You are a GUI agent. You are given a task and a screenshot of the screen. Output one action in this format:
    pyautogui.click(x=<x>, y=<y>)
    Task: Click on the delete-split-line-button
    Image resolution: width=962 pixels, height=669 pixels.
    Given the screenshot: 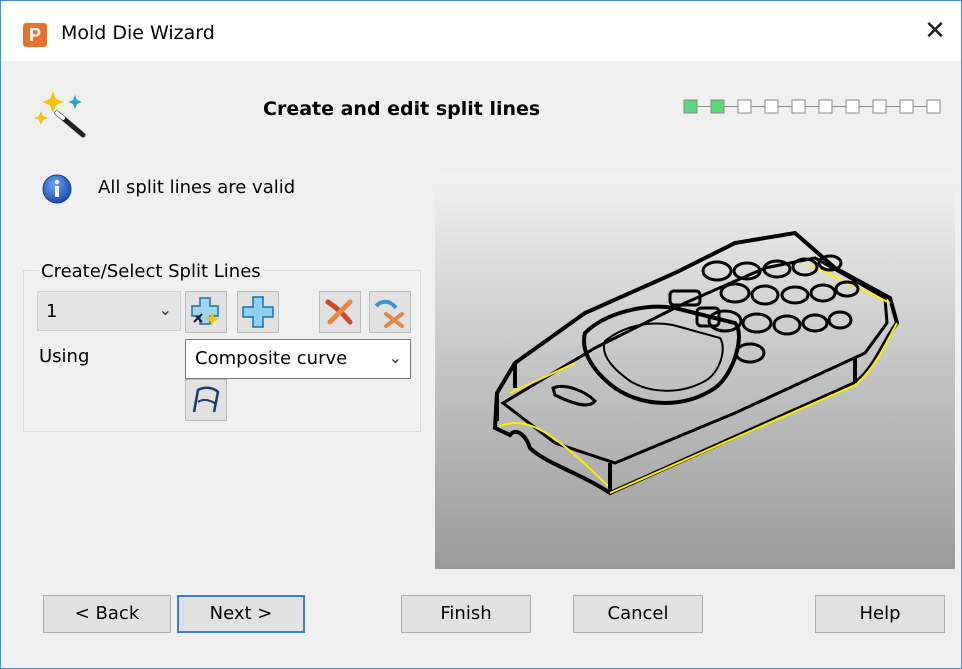 What is the action you would take?
    pyautogui.click(x=340, y=312)
    